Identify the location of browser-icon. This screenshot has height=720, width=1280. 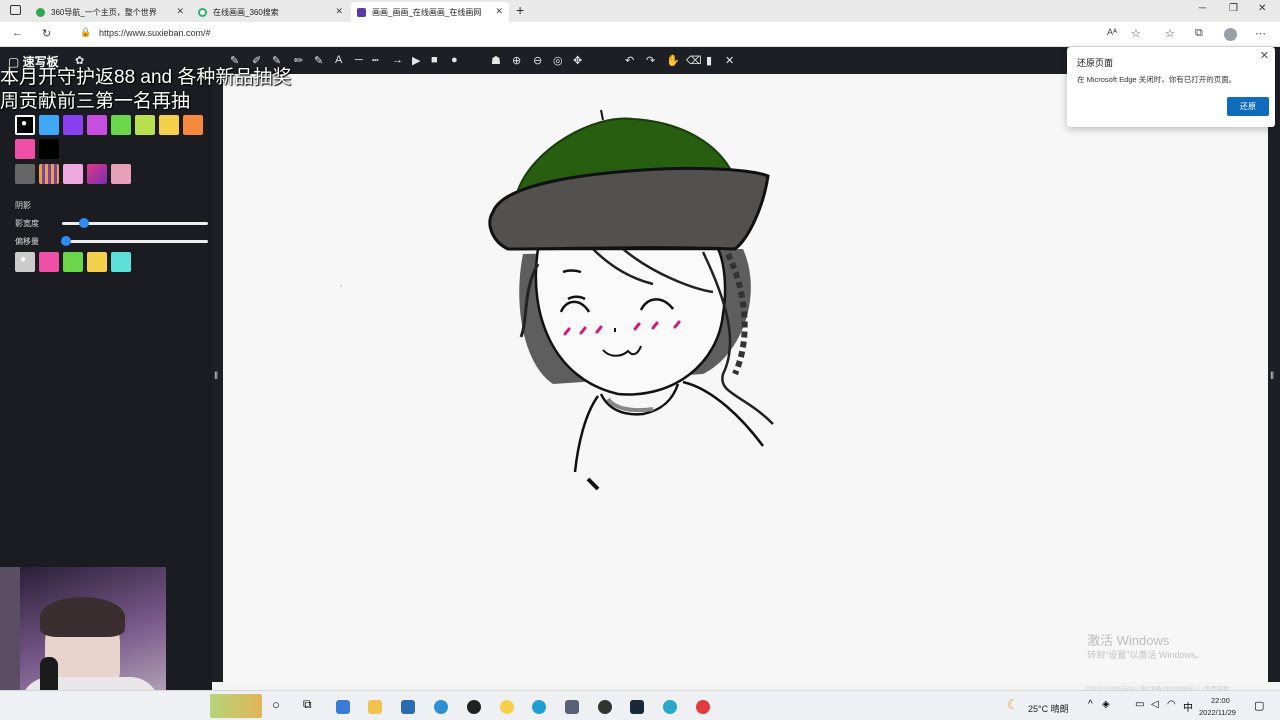
(441, 707).